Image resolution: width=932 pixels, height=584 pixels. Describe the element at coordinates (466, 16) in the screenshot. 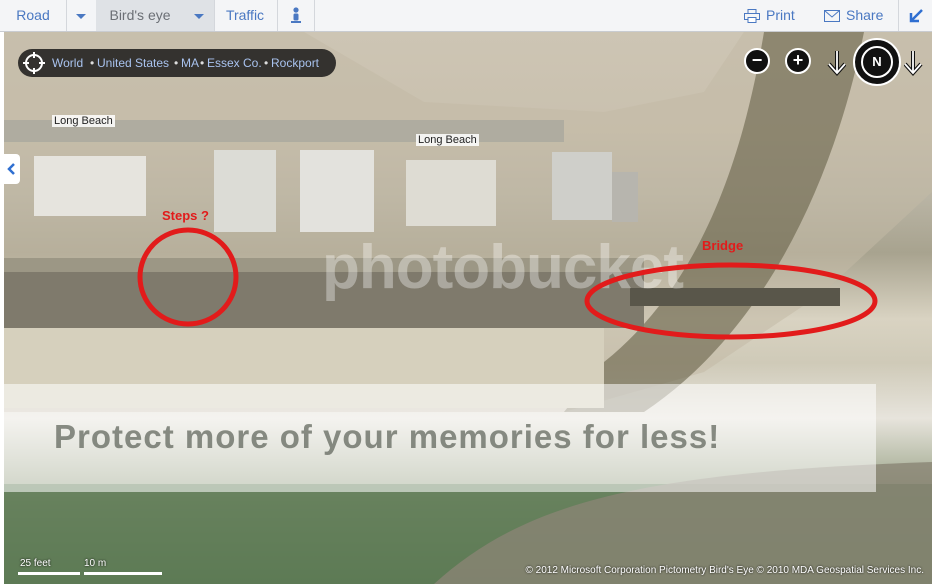

I see `map-toolbar: Road Bird's eye Traffic Print Share` at that location.